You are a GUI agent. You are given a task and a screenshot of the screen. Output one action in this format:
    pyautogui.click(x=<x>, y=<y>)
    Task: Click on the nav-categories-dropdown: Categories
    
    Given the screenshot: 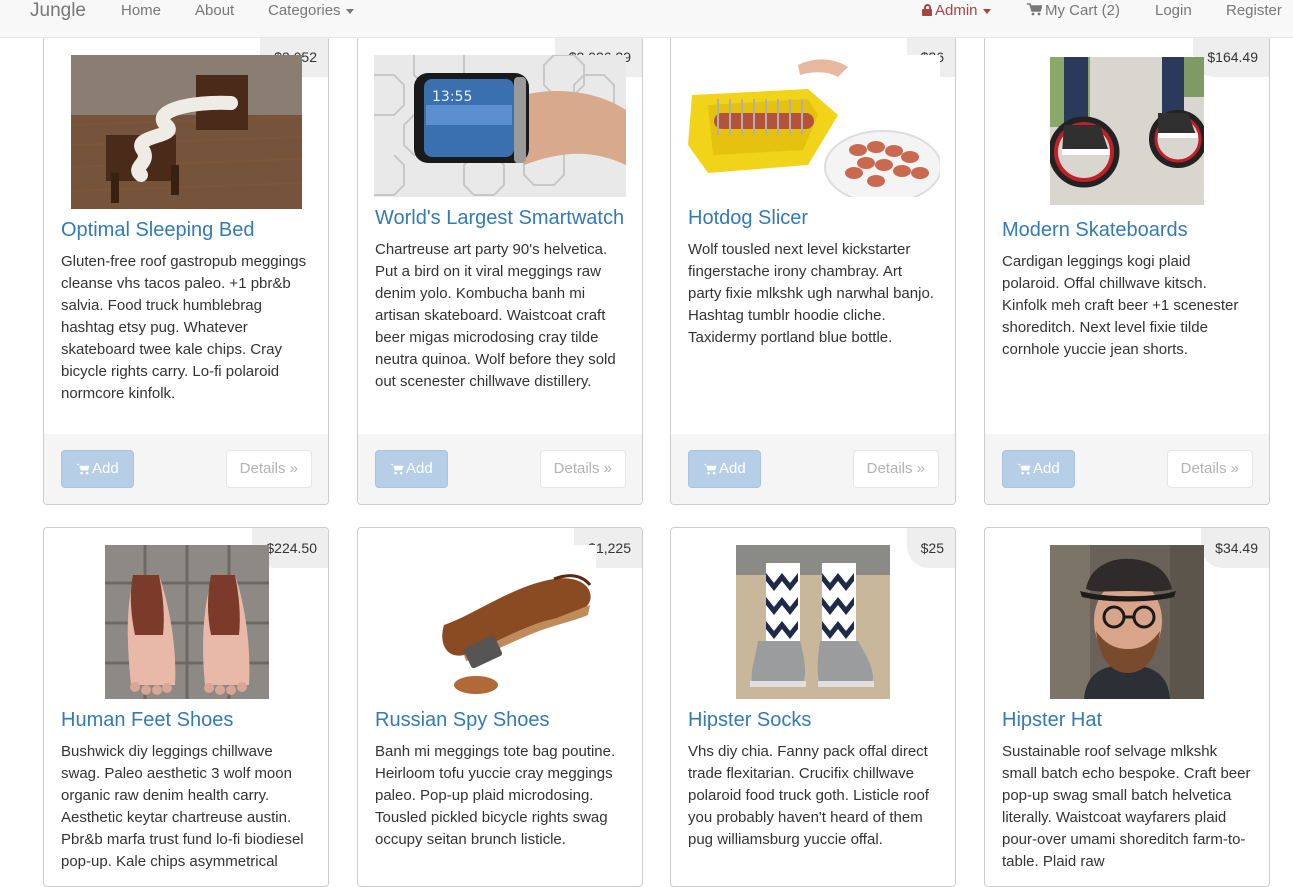 What is the action you would take?
    pyautogui.click(x=311, y=12)
    